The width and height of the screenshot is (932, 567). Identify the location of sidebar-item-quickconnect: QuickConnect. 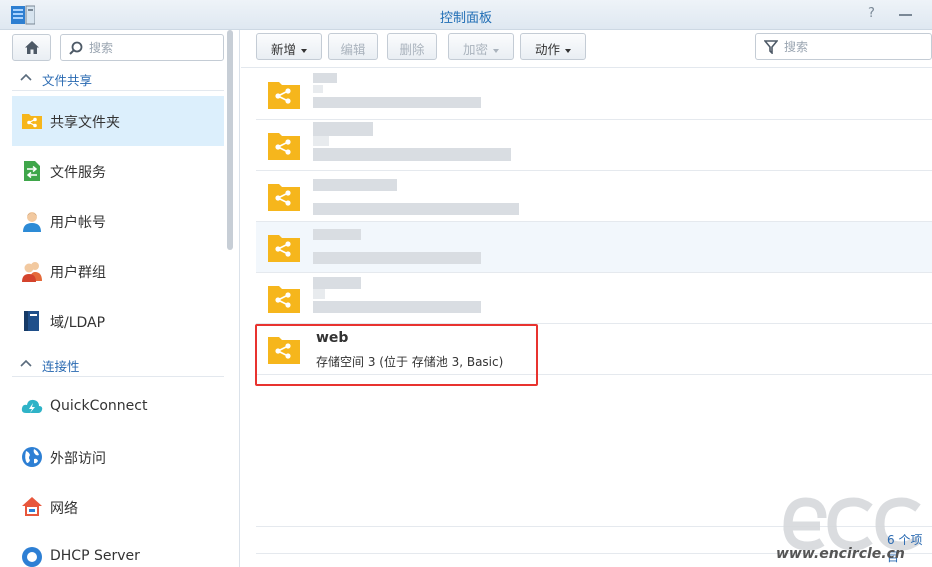
(118, 407).